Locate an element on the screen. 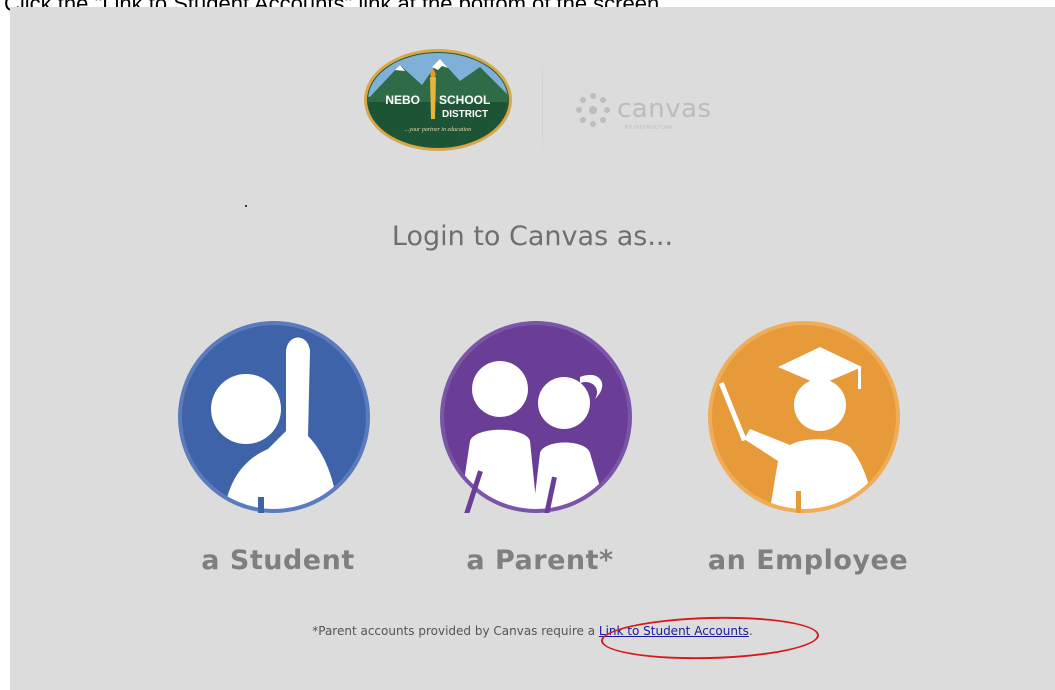 This screenshot has width=1055, height=690. role-student: a Student is located at coordinates (274, 448).